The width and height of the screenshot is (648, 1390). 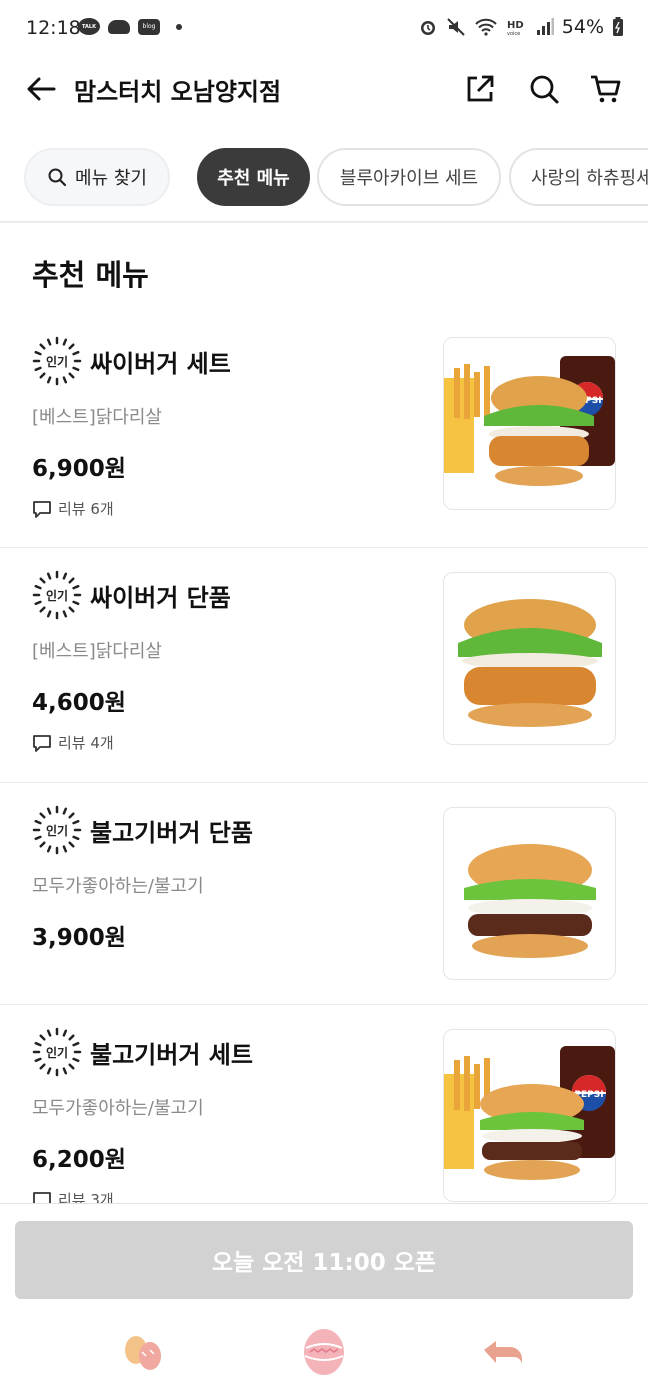 What do you see at coordinates (504, 1352) in the screenshot?
I see `back-icon` at bounding box center [504, 1352].